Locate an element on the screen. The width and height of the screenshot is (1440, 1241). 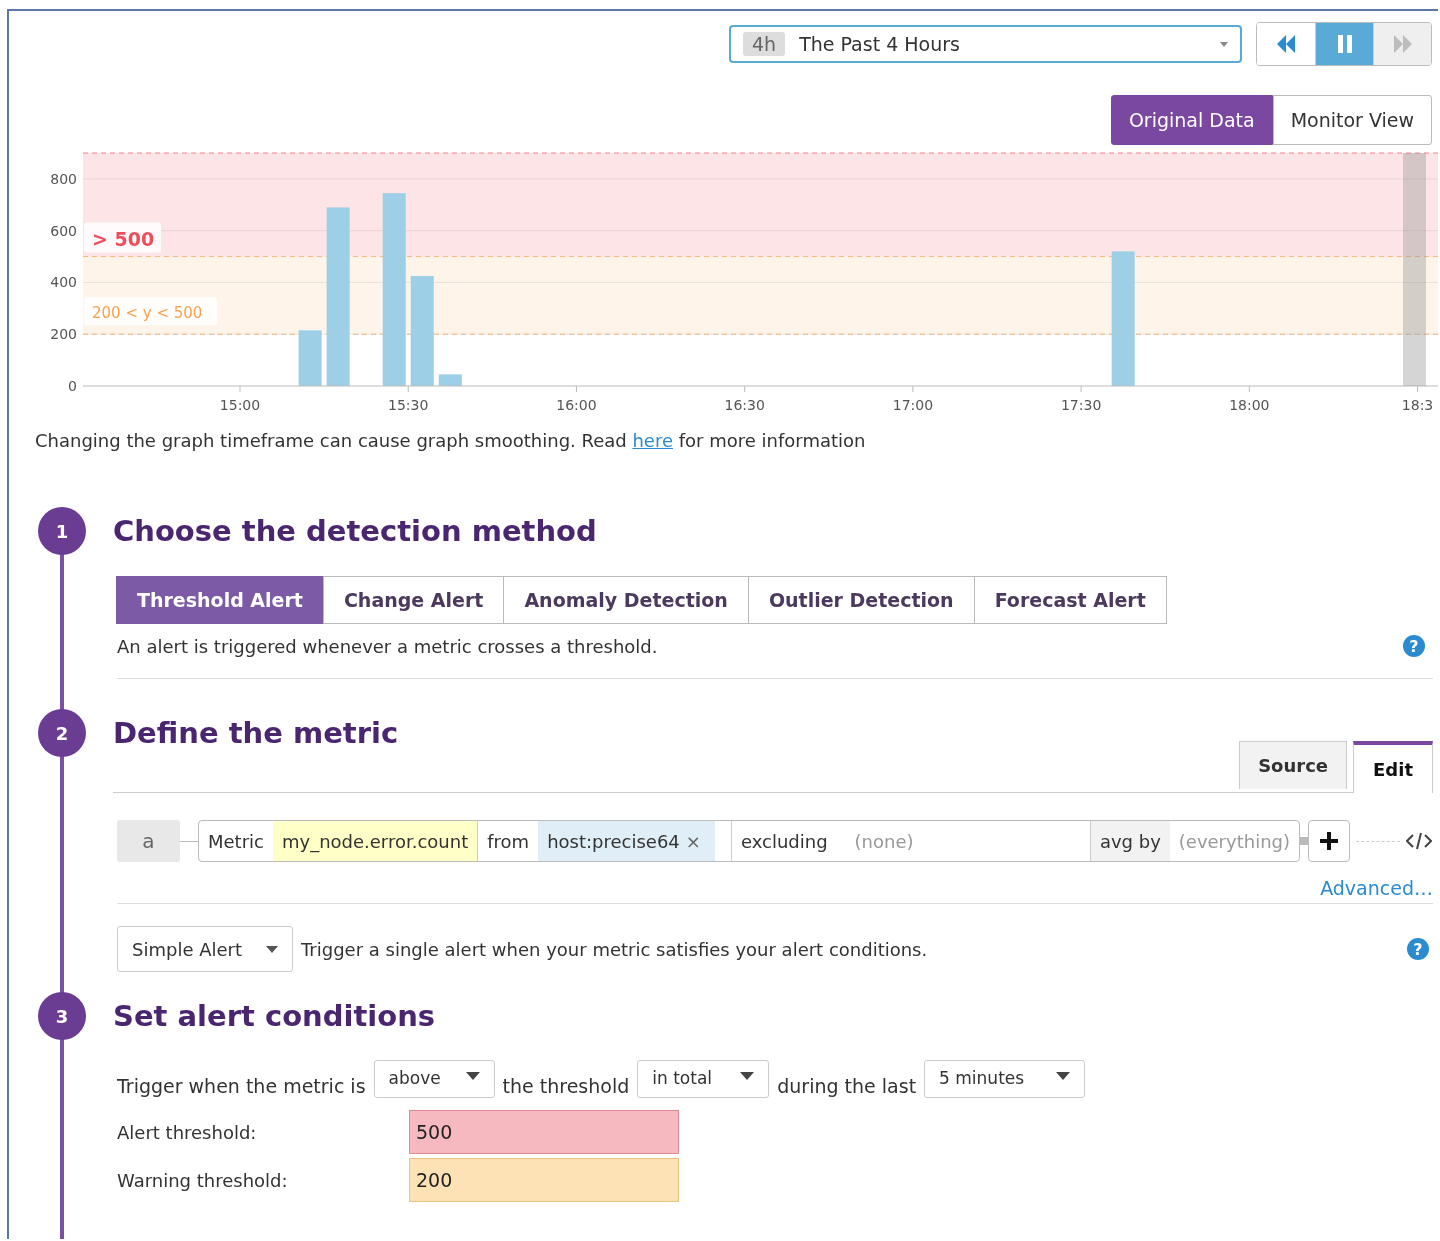
x-tick-label: 16:30 is located at coordinates (744, 405).